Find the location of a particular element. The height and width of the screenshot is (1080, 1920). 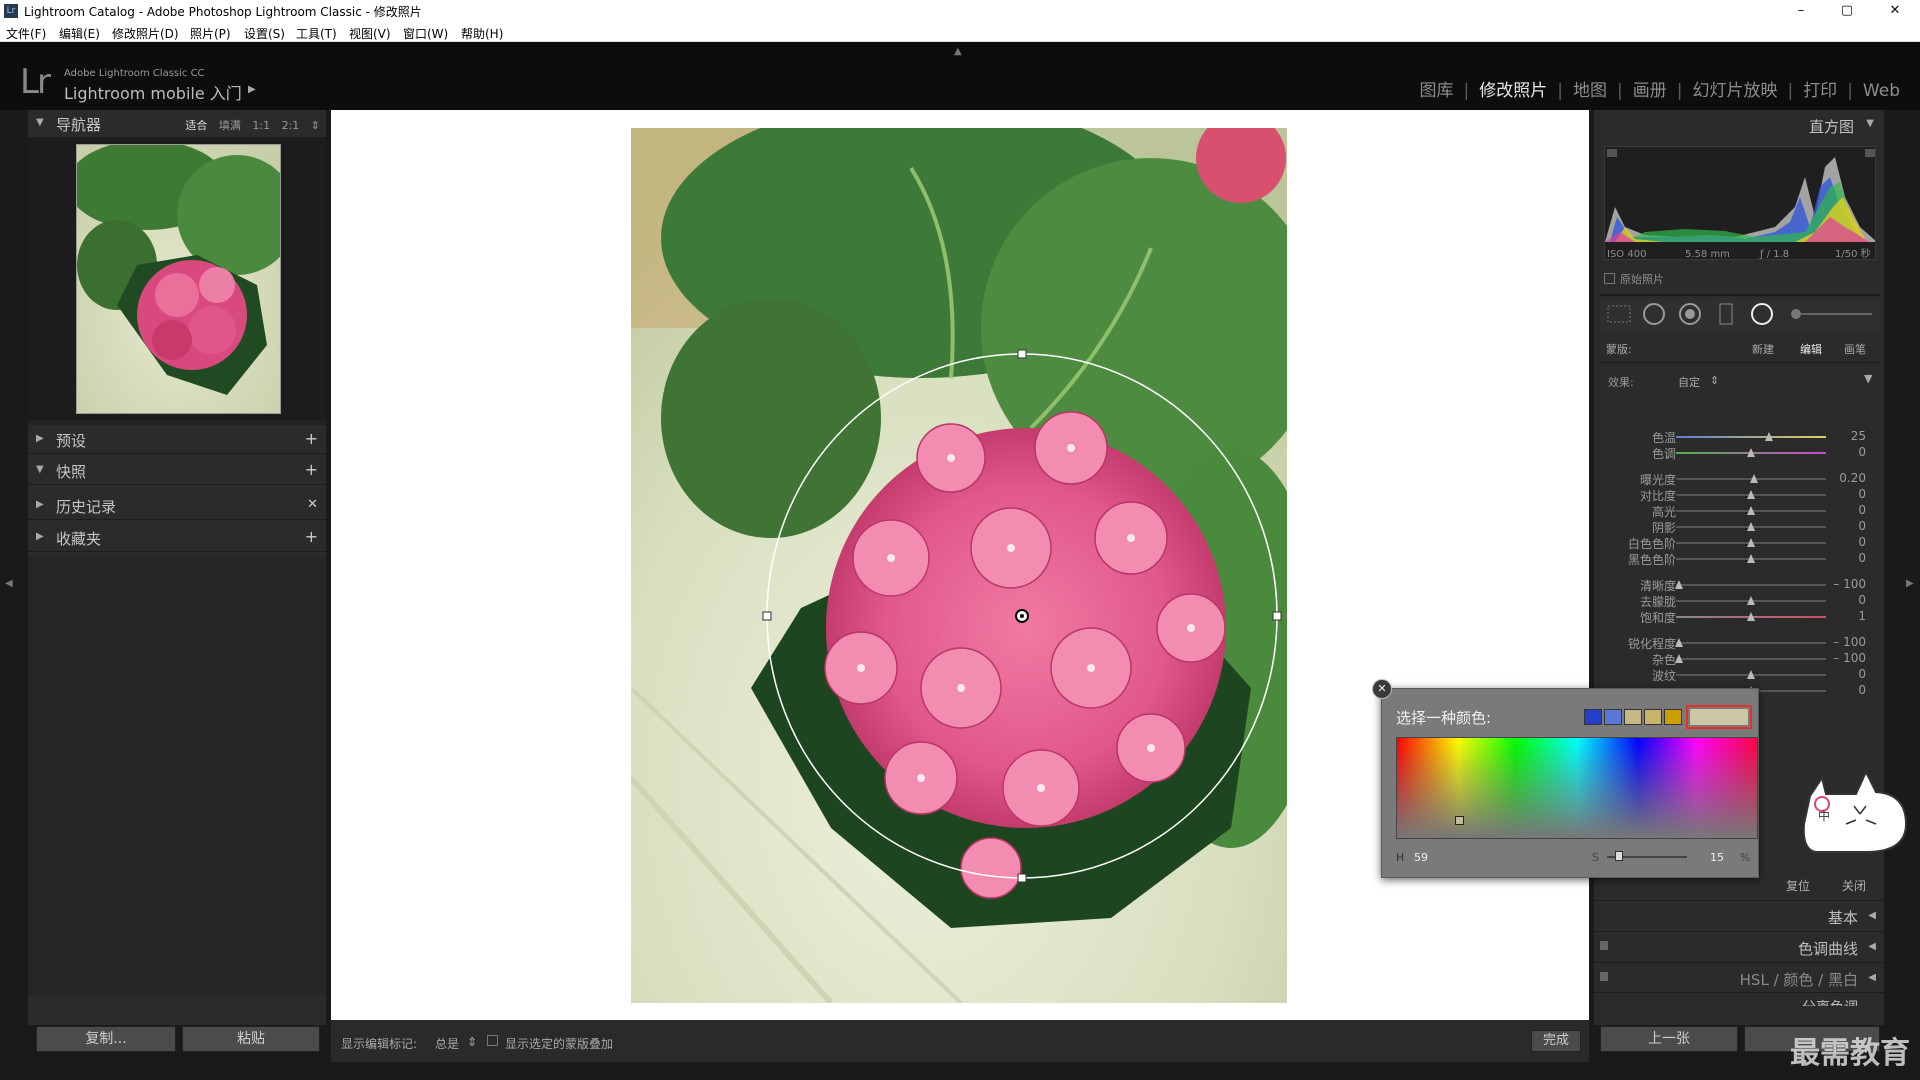

menu-photo: 照片(P) is located at coordinates (210, 33).